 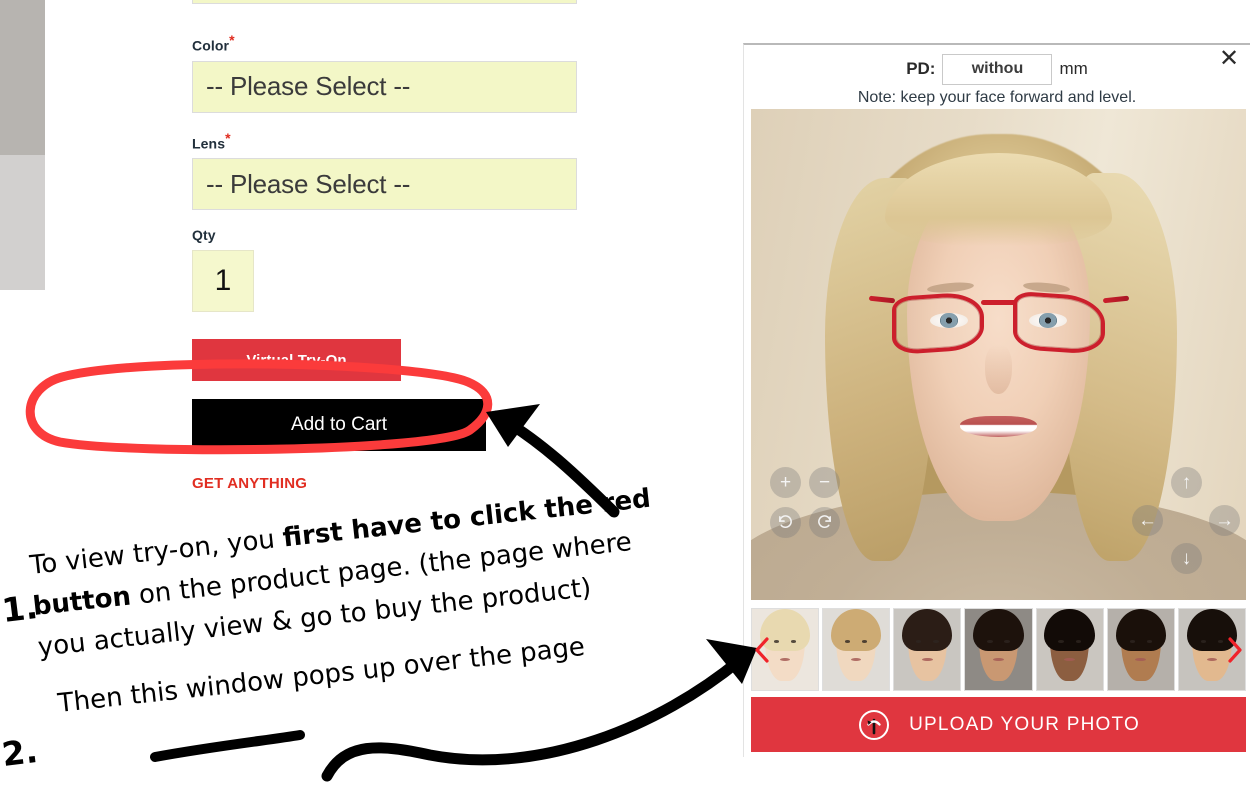 What do you see at coordinates (308, 86) in the screenshot?
I see `select-color-value: -- Please Select --` at bounding box center [308, 86].